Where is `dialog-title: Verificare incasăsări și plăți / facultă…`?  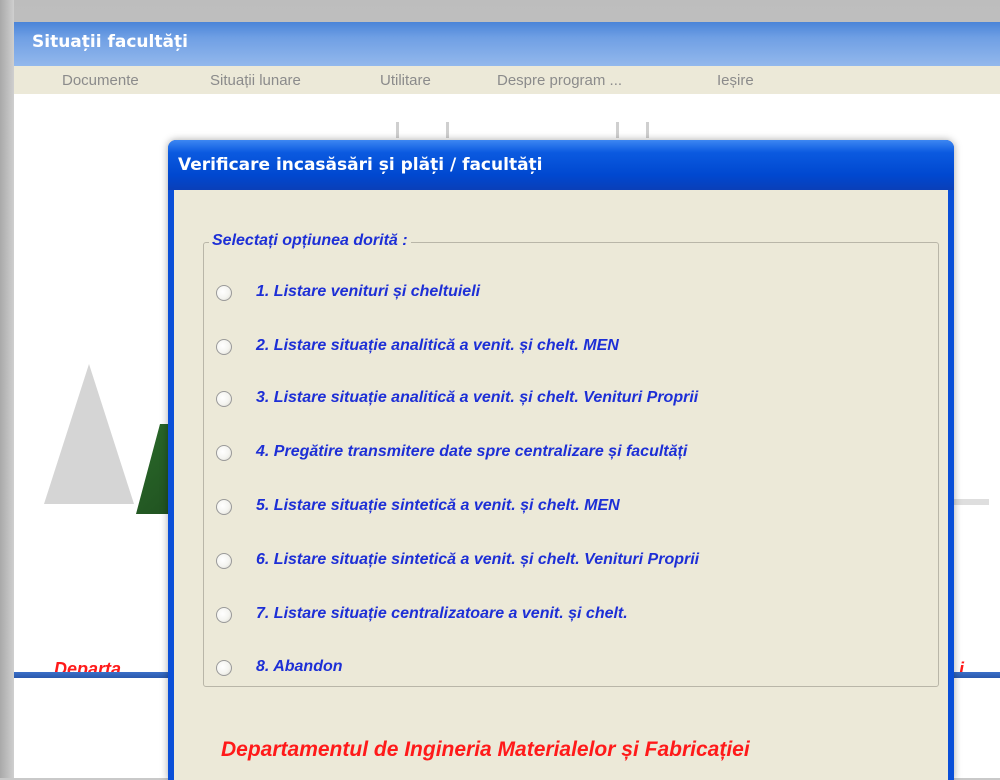
dialog-title: Verificare incasăsări și plăți / facultă… is located at coordinates (360, 165).